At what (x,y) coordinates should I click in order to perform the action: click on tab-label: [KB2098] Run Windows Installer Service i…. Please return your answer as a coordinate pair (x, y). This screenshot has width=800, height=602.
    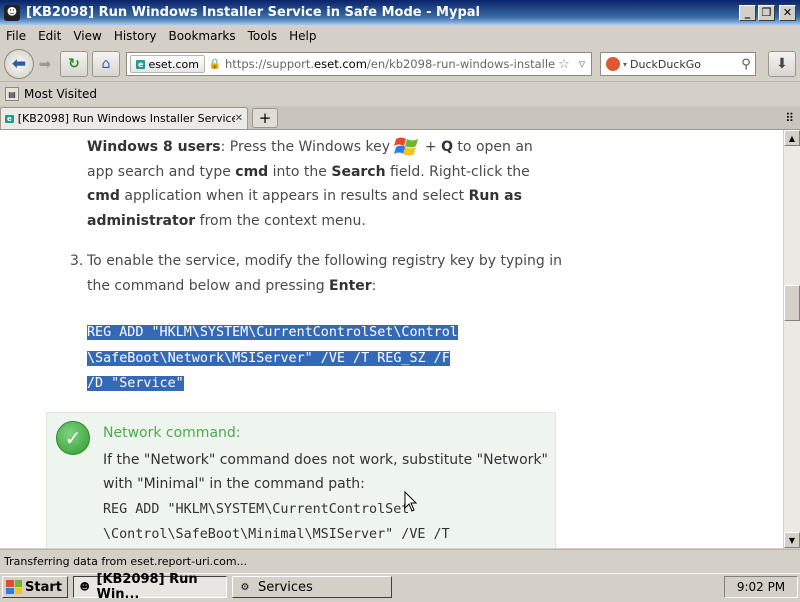
    Looking at the image, I should click on (126, 118).